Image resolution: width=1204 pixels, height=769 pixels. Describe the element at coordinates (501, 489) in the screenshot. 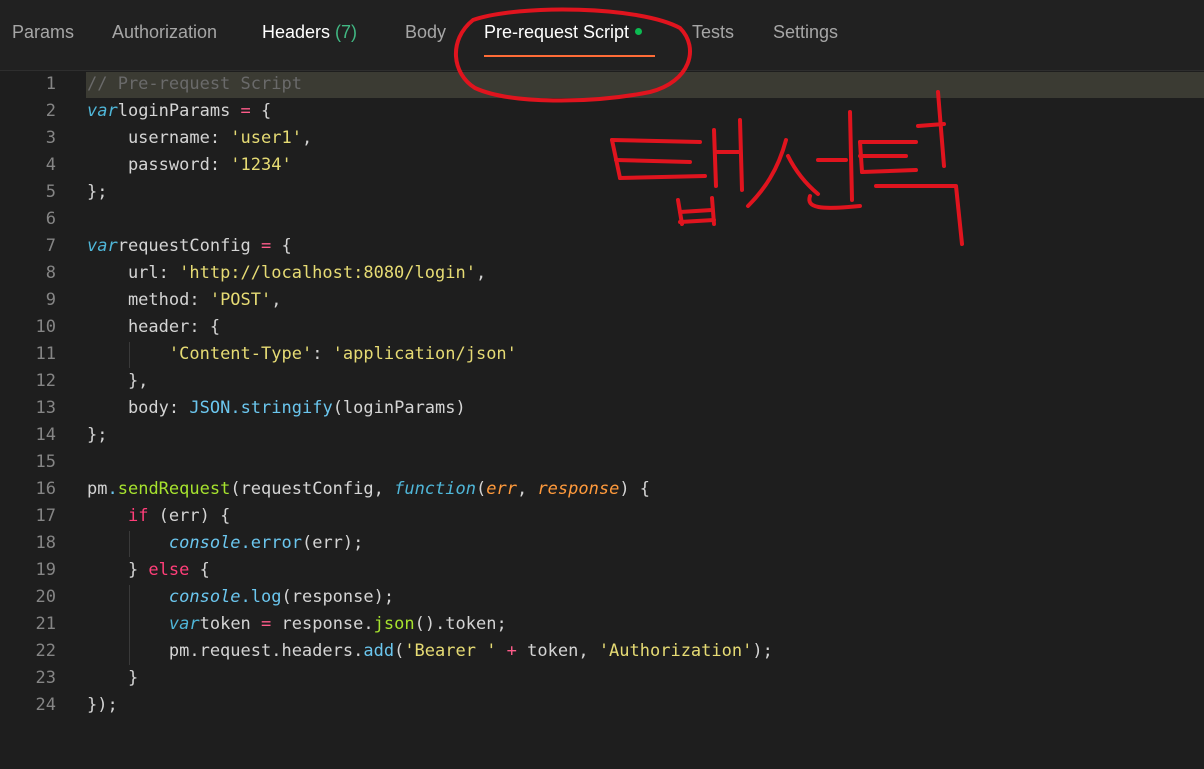

I see `code-token: err` at that location.